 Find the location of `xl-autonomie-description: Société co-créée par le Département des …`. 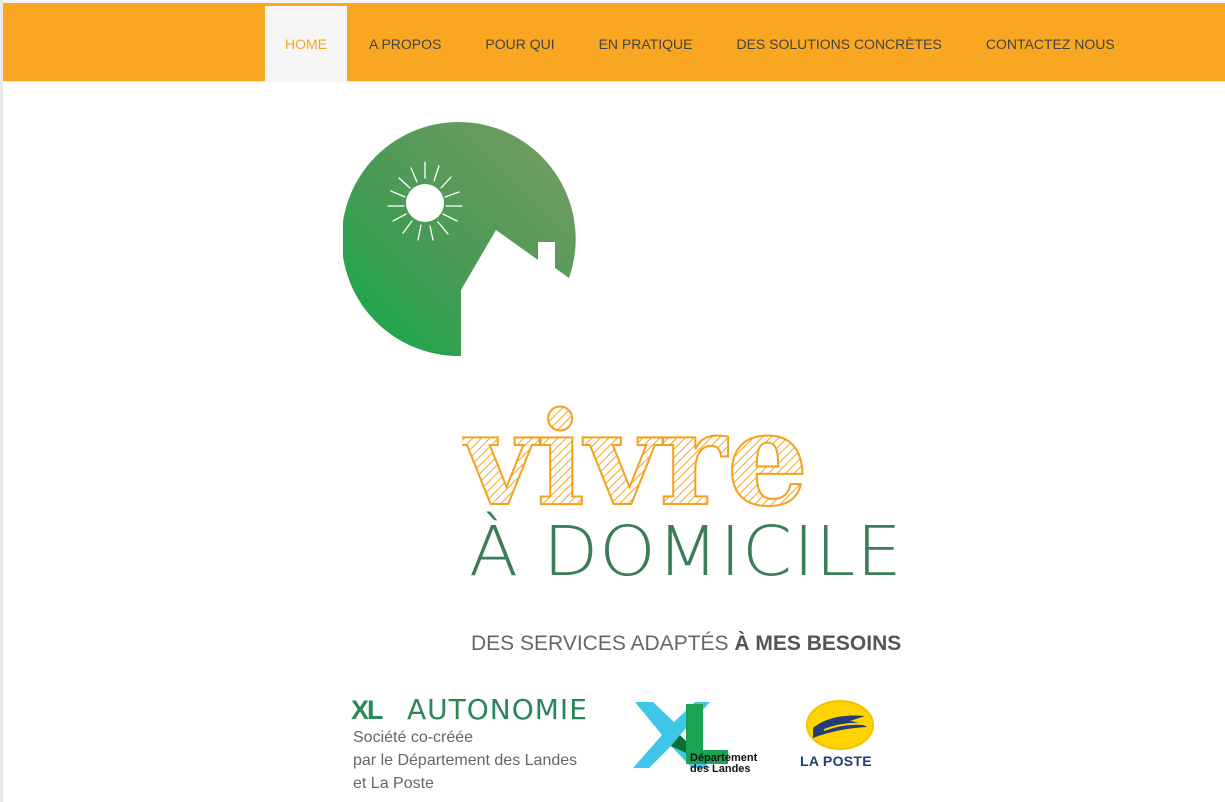

xl-autonomie-description: Société co-créée par le Département des … is located at coordinates (478, 760).